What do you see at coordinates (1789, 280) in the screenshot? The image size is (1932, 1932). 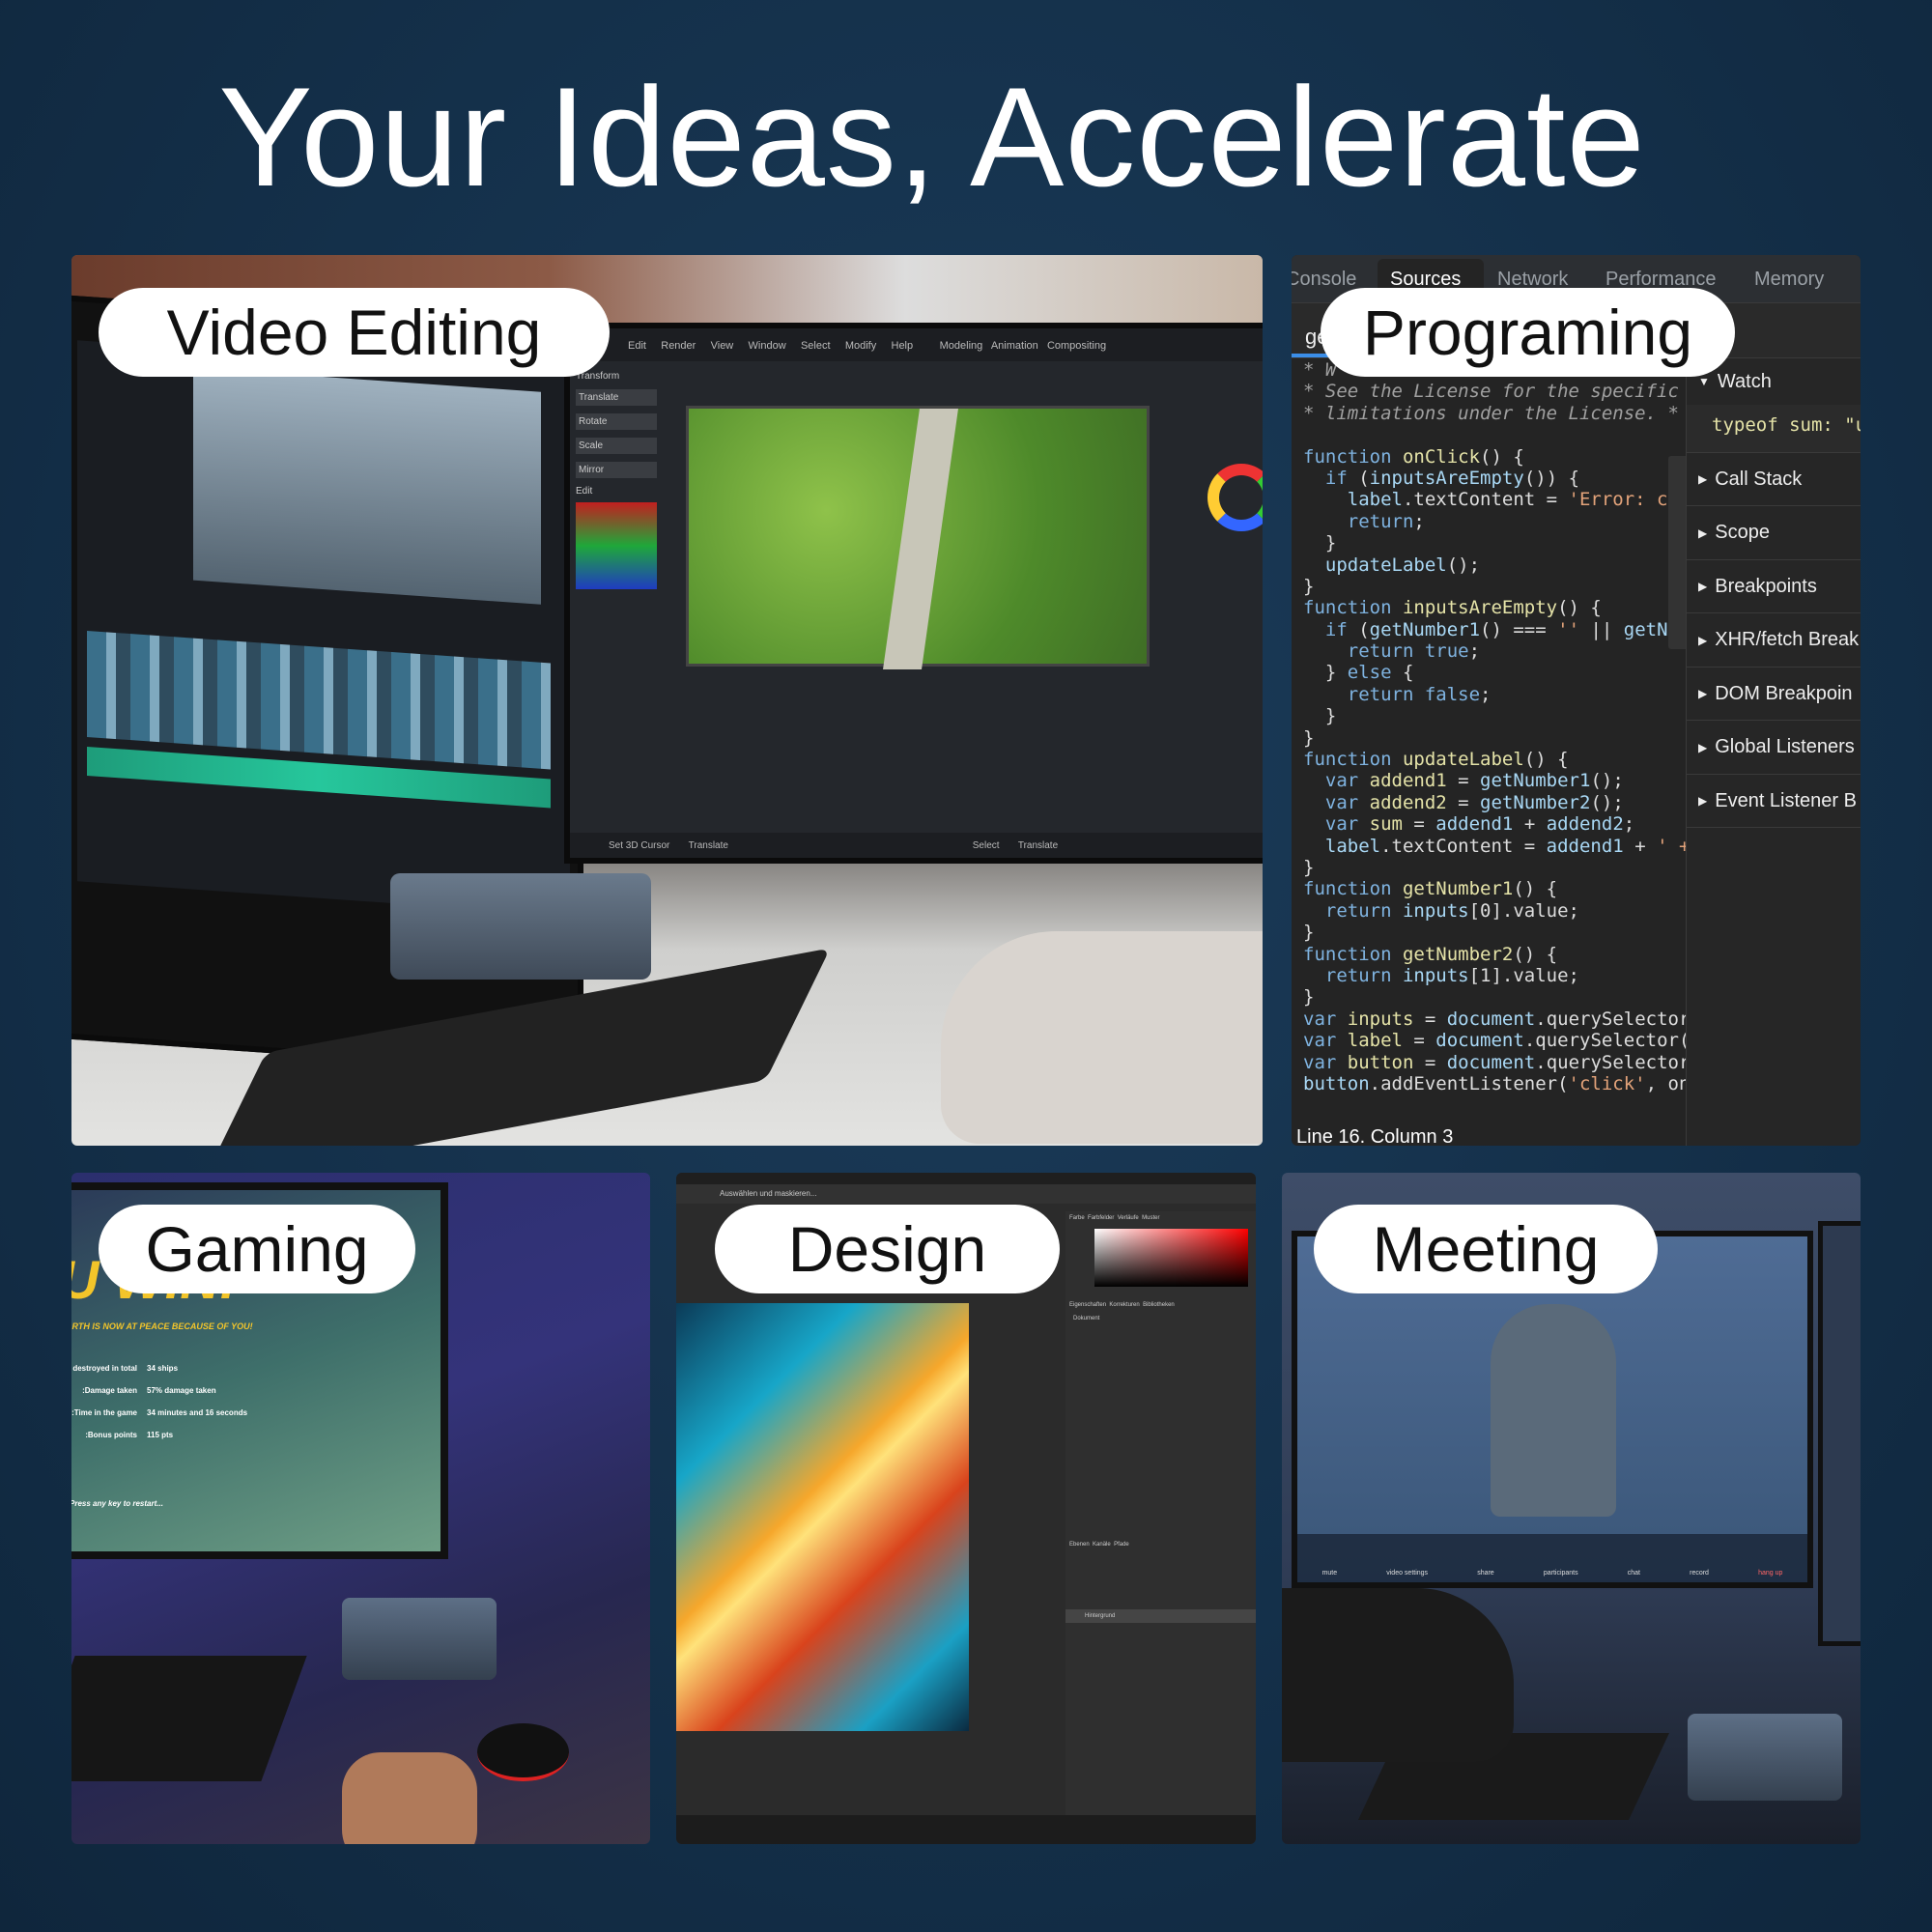 I see `tab-memory: Memory` at bounding box center [1789, 280].